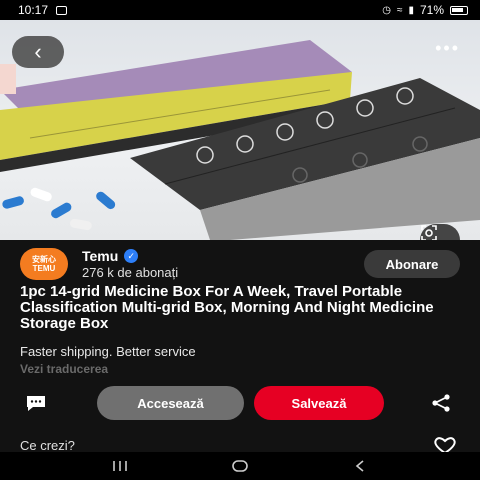  I want to click on account-row: 安新心 TEMU Temu ✓ 276 k de abonați Abonare, so click(240, 264).